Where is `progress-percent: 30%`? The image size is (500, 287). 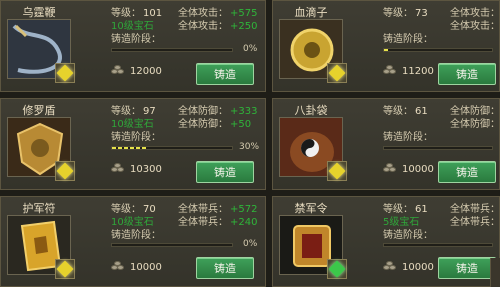 progress-percent: 30% is located at coordinates (249, 147).